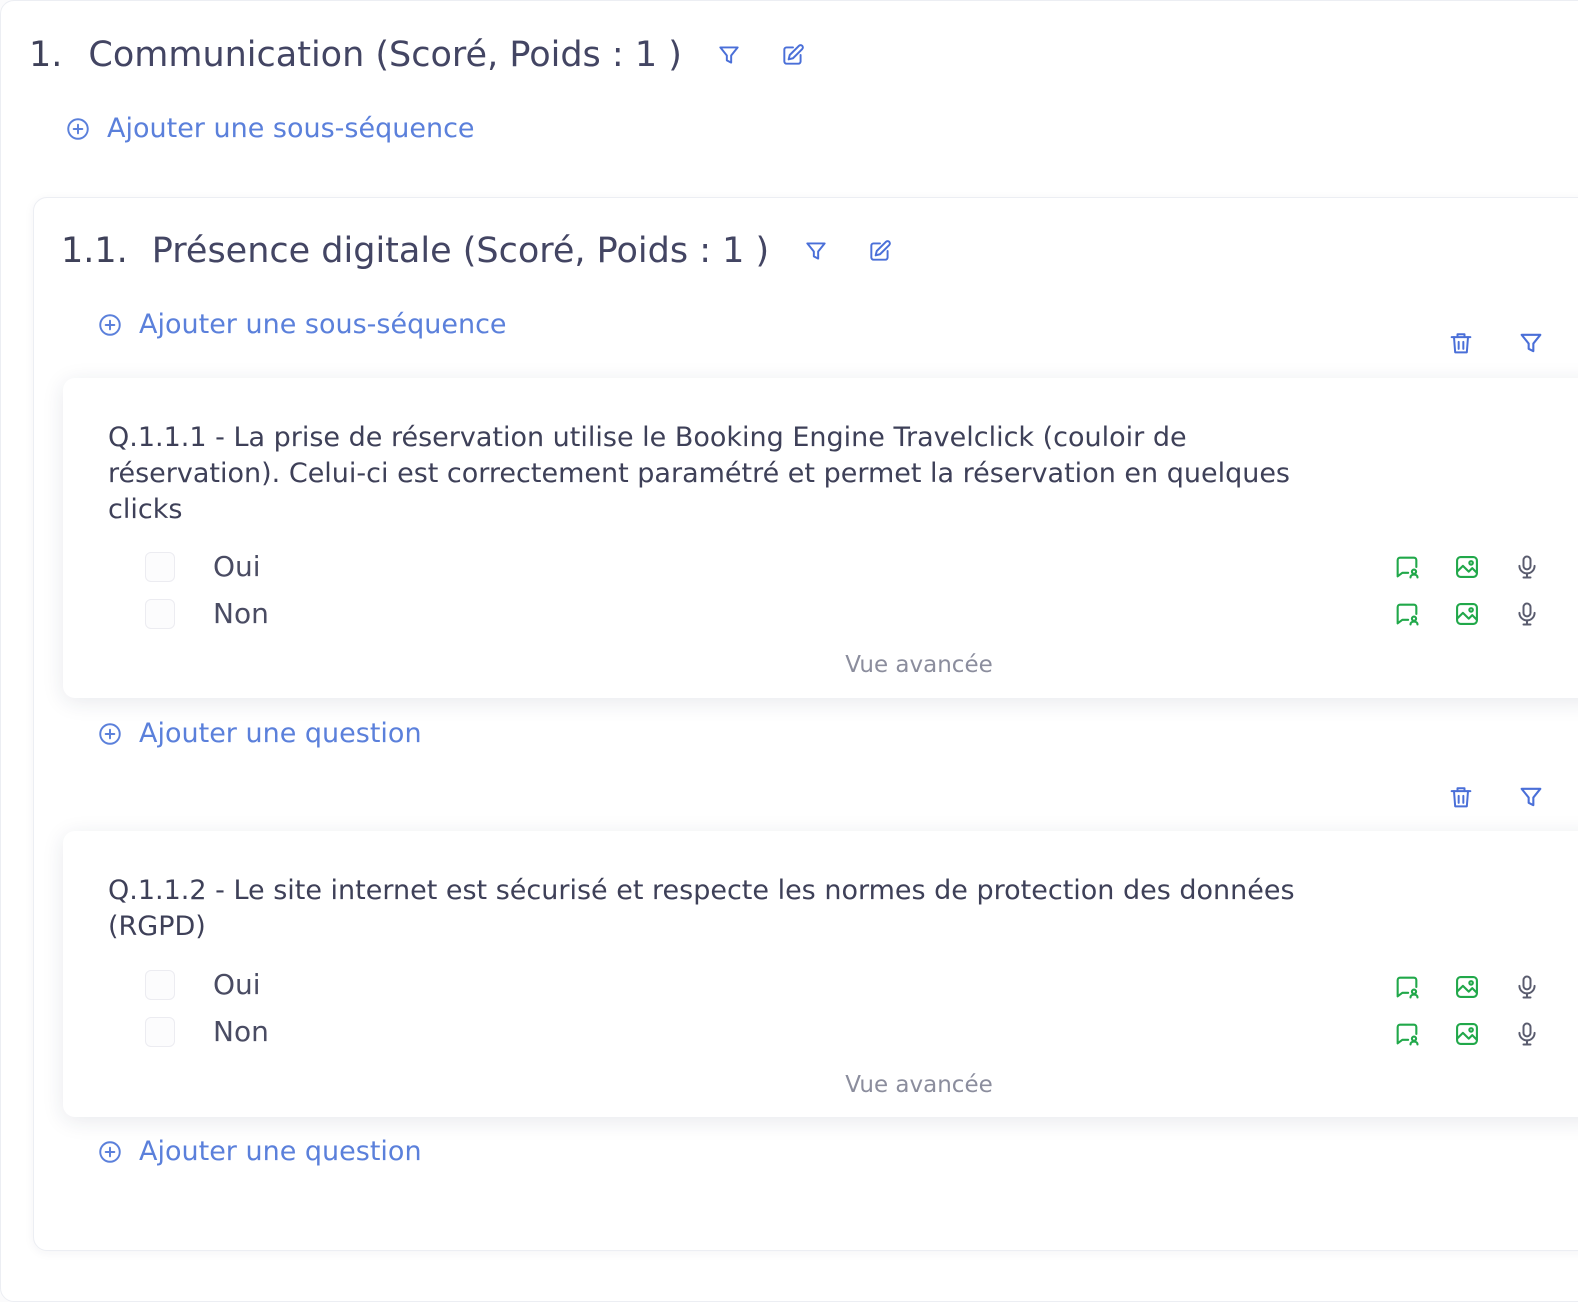 This screenshot has height=1302, width=1578. I want to click on subsection-title: Présence digitale (Scoré, Poids : 1 ), so click(460, 251).